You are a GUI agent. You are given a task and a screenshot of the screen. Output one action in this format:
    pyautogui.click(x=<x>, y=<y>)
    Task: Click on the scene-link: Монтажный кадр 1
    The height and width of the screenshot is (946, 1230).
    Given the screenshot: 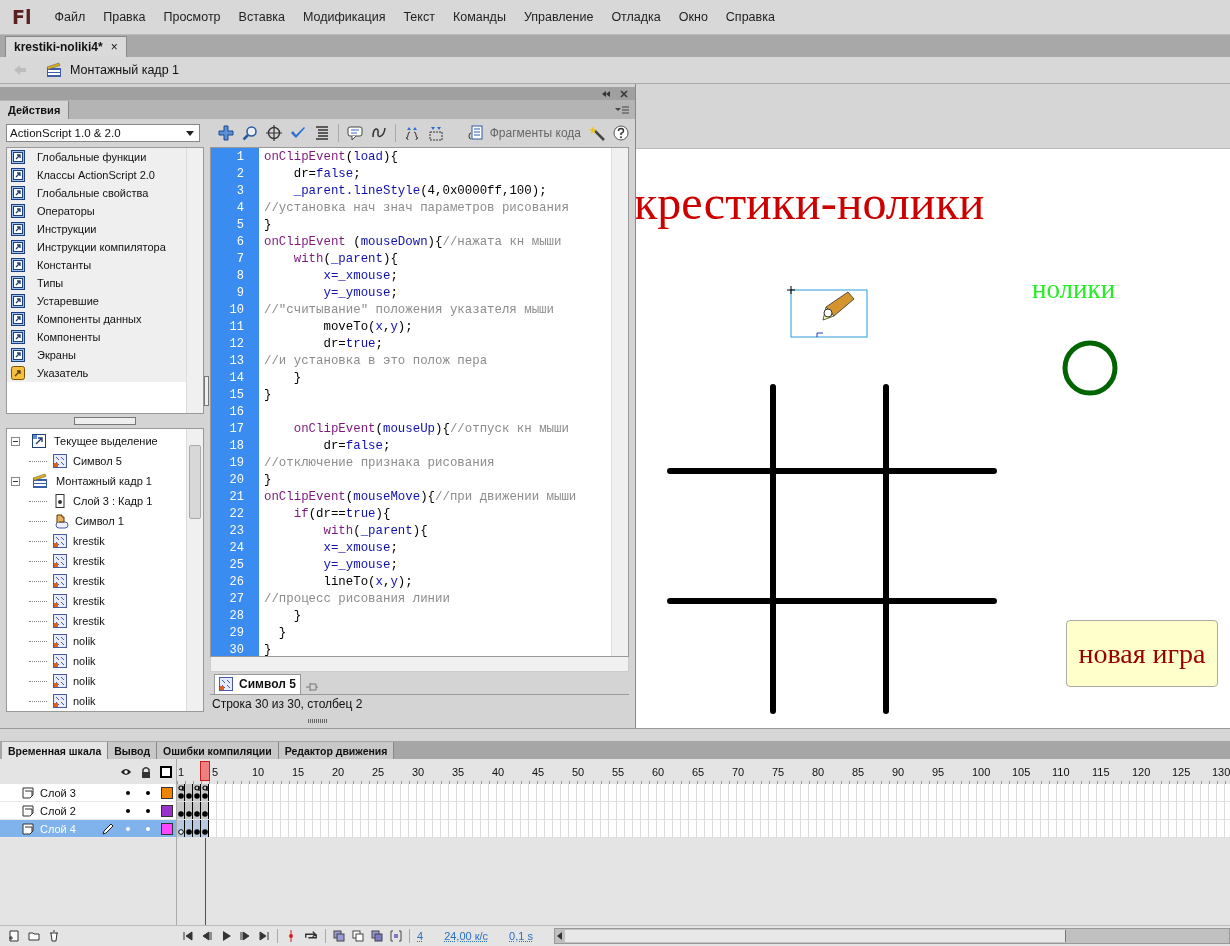 What is the action you would take?
    pyautogui.click(x=124, y=70)
    